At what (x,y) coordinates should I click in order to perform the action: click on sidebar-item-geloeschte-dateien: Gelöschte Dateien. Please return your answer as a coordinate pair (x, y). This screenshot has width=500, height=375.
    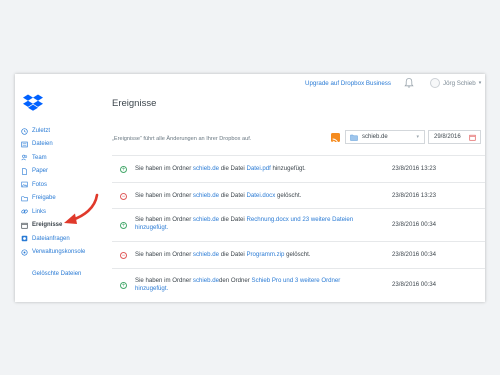
    Looking at the image, I should click on (56, 274).